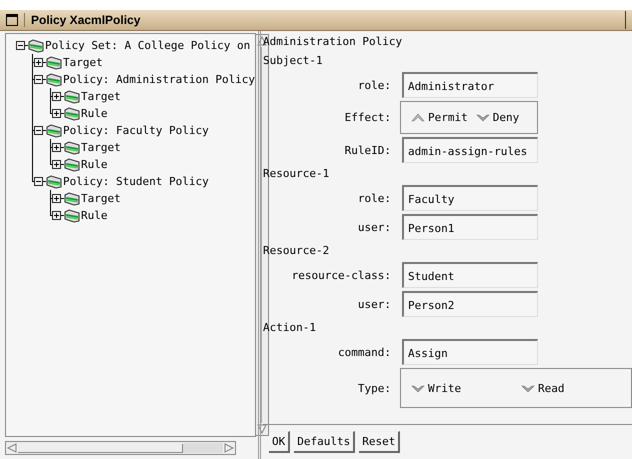 The height and width of the screenshot is (459, 632). Describe the element at coordinates (470, 275) in the screenshot. I see `input-field: Student` at that location.